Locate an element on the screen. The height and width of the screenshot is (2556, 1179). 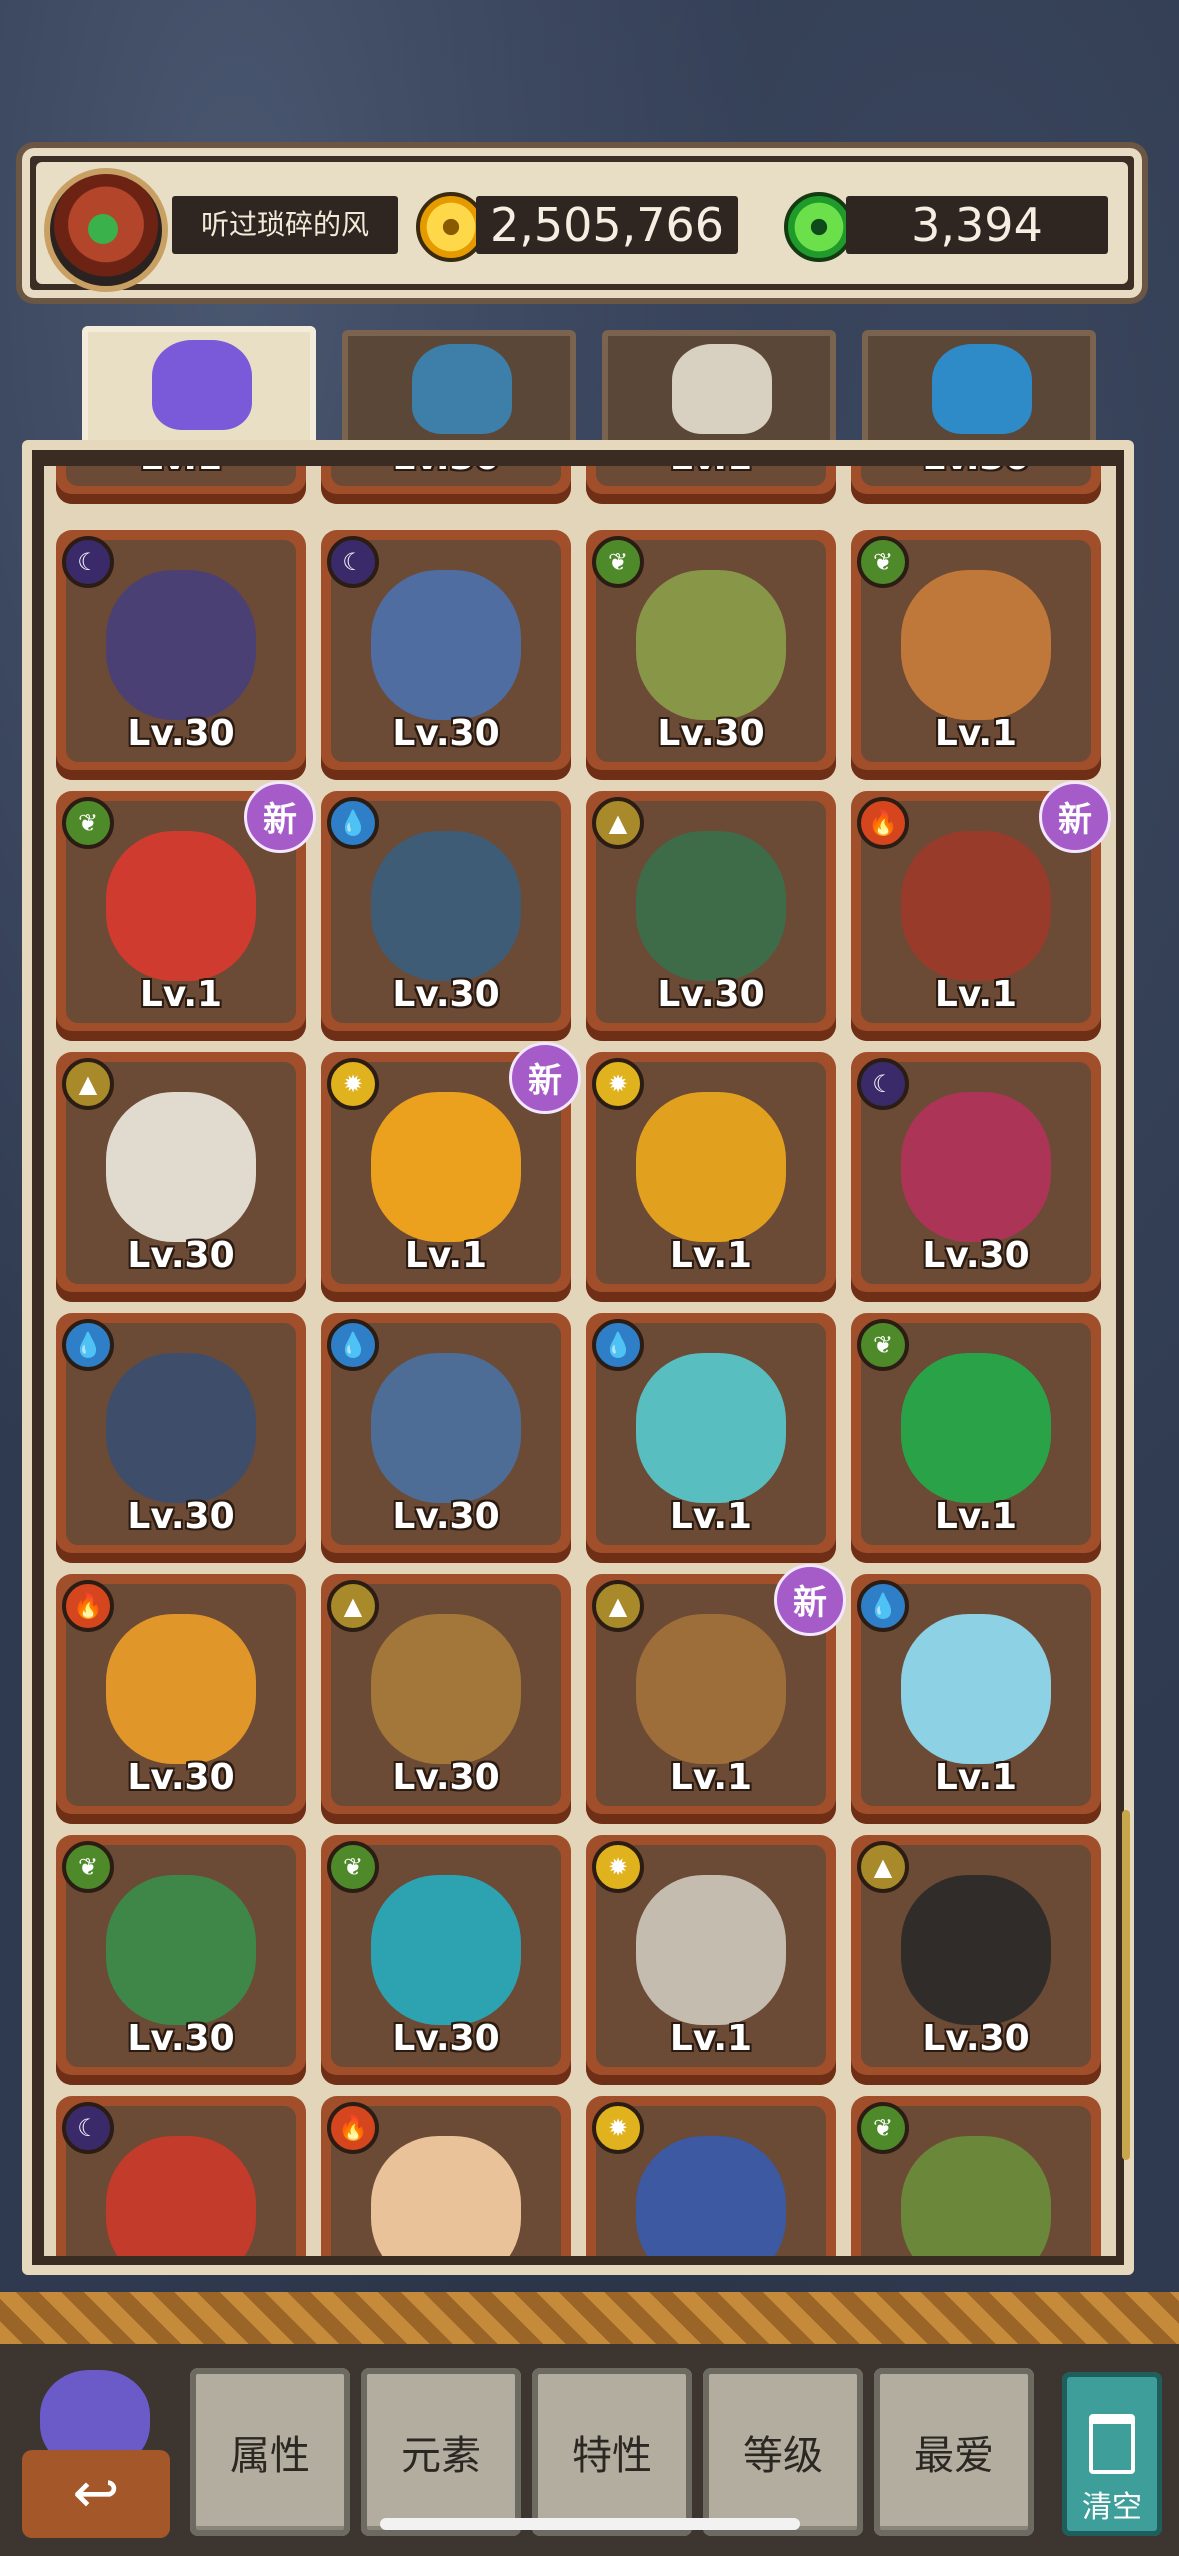
monster-card: ▲ Lv.1 新 is located at coordinates (716, 1694).